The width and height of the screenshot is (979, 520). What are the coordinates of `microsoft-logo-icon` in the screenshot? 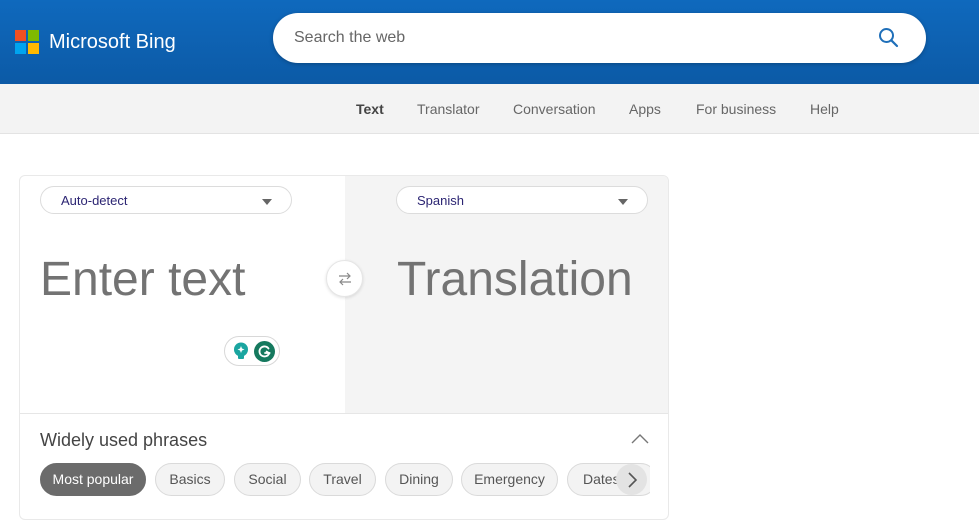 It's located at (27, 42).